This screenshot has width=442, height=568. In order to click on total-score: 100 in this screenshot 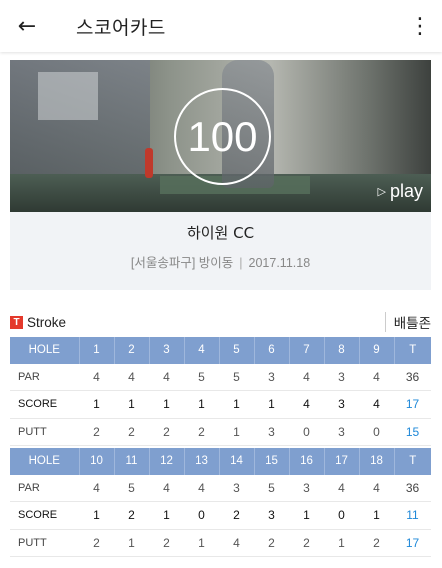, I will do `click(222, 136)`.